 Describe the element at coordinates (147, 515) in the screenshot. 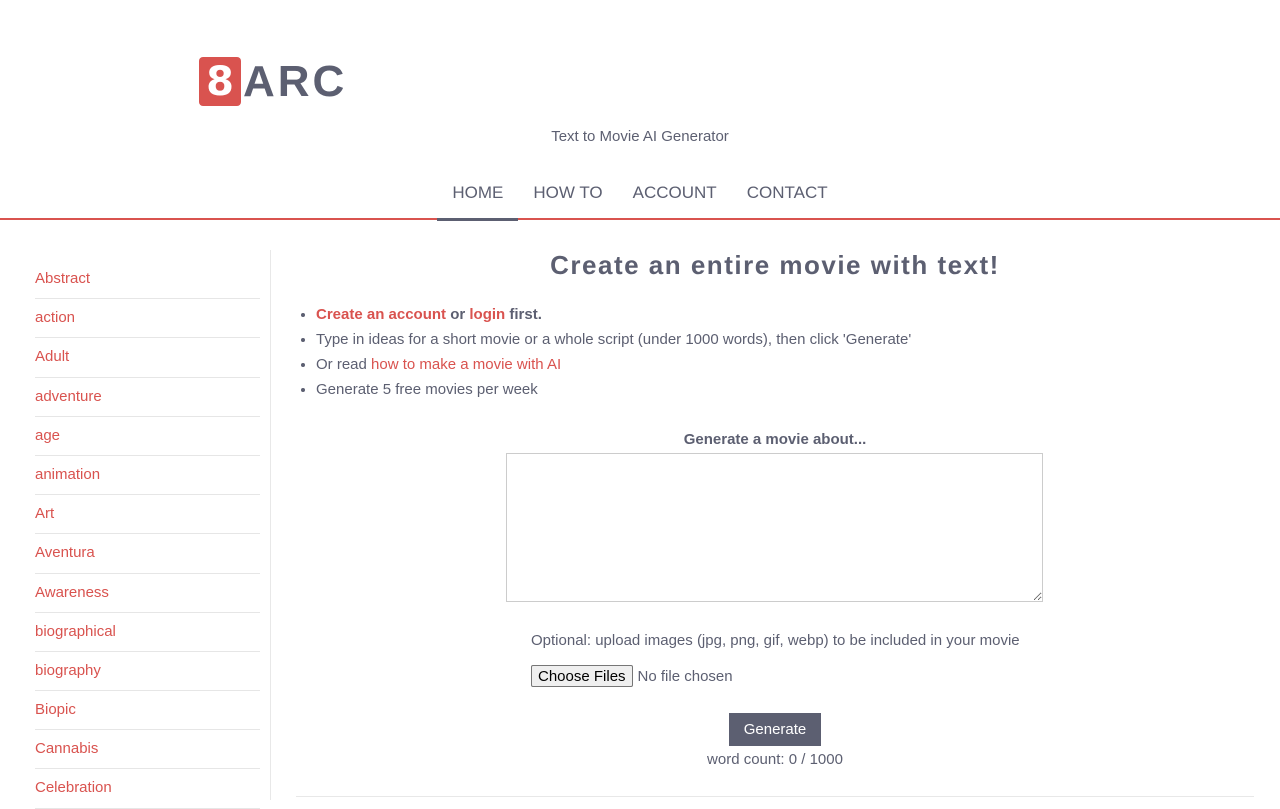

I see `category-link: Art` at that location.